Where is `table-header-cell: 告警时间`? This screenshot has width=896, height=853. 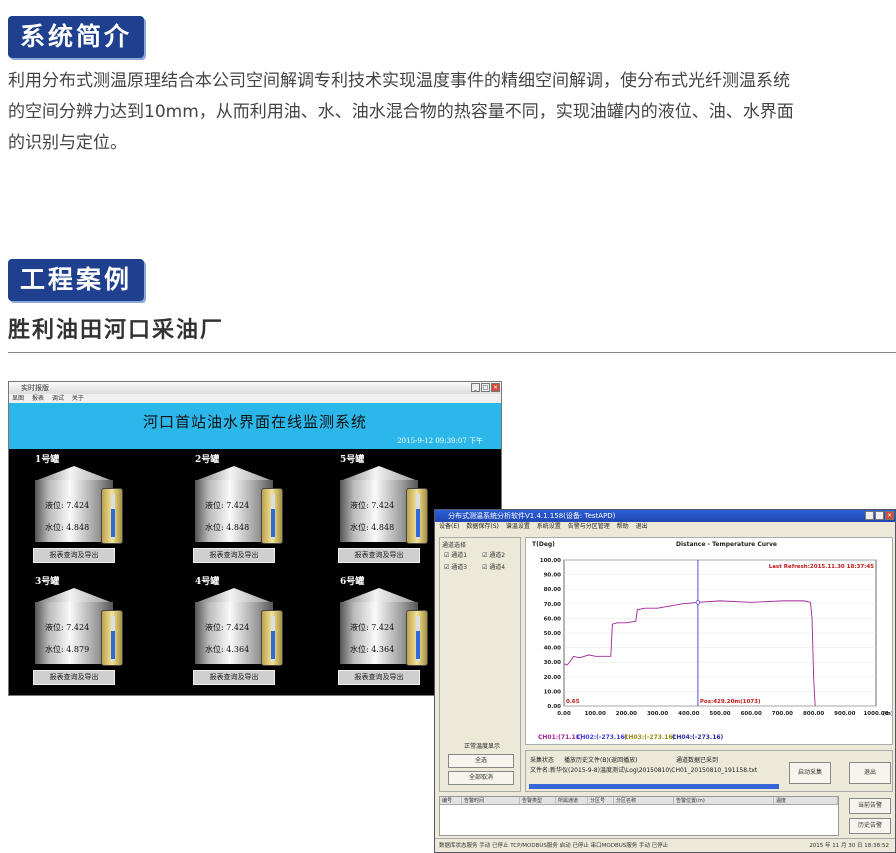
table-header-cell: 告警时间 is located at coordinates (491, 800).